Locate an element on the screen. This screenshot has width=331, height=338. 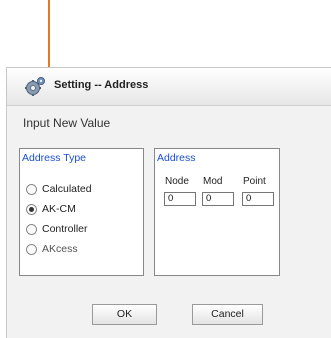
dialog-titlebar: Setting -- Address is located at coordinates (169, 87).